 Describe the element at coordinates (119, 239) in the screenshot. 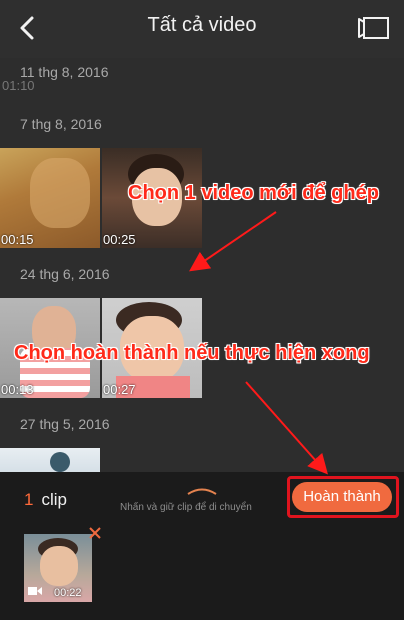

I see `video-duration: 00:25` at that location.